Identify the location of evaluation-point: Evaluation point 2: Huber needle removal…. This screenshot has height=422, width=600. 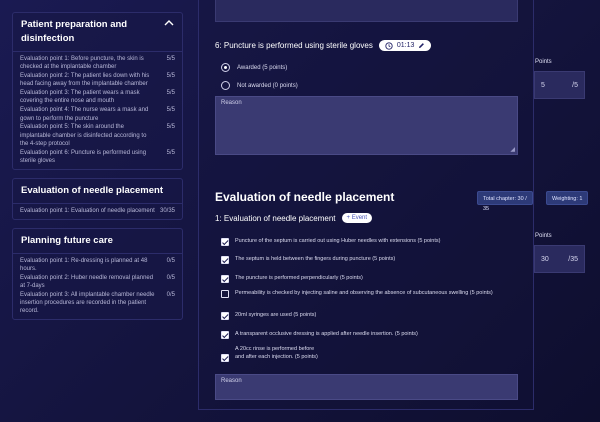
(97, 282).